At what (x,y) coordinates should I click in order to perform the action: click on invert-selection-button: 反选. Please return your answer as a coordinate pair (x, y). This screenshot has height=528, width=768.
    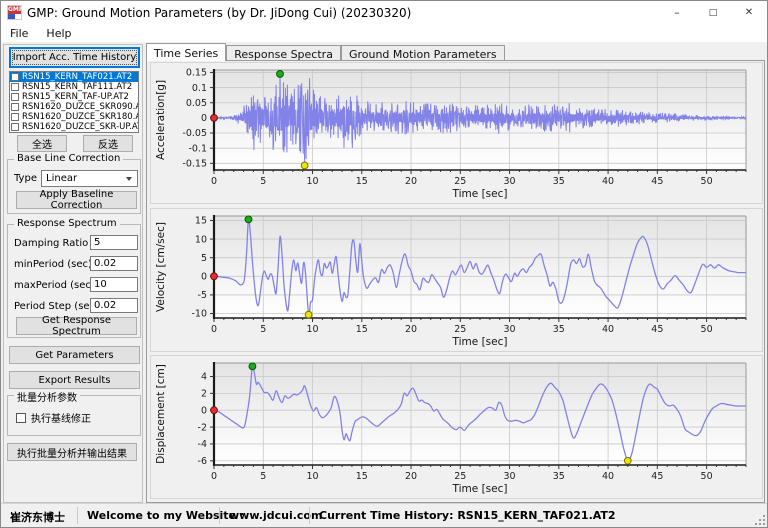
    Looking at the image, I should click on (108, 143).